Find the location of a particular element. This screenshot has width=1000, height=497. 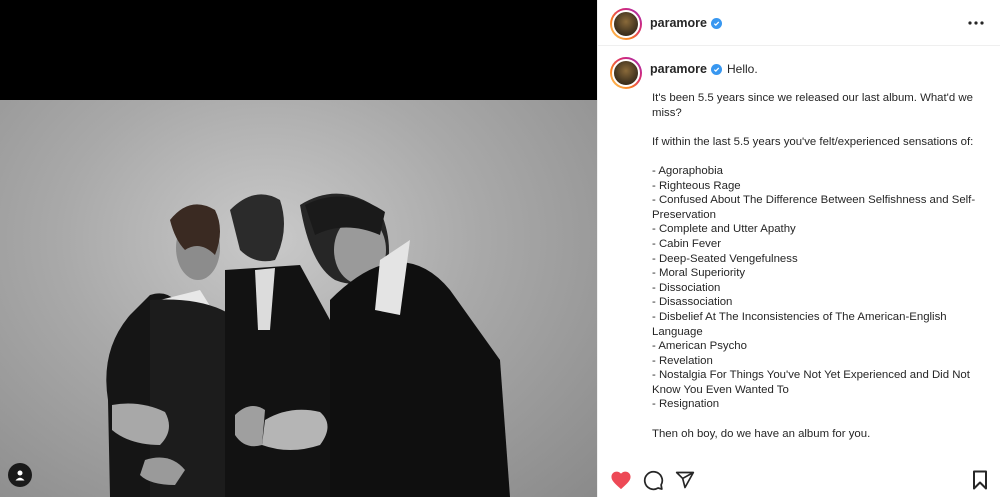

share-icon is located at coordinates (685, 480).